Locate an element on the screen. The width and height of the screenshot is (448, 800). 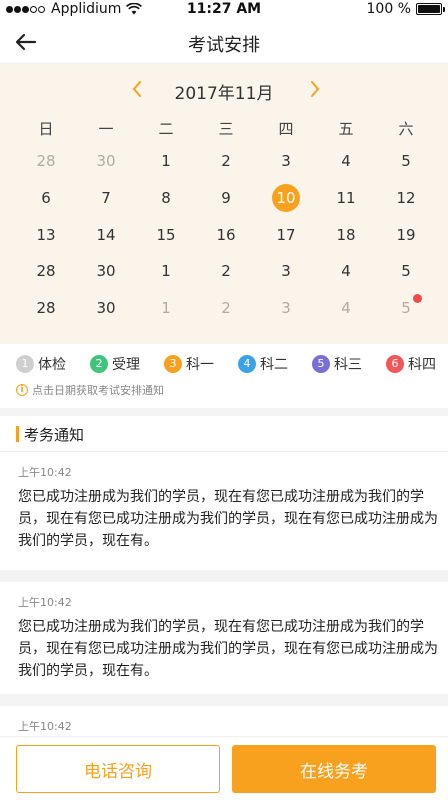
calendar-day: 9 is located at coordinates (226, 198).